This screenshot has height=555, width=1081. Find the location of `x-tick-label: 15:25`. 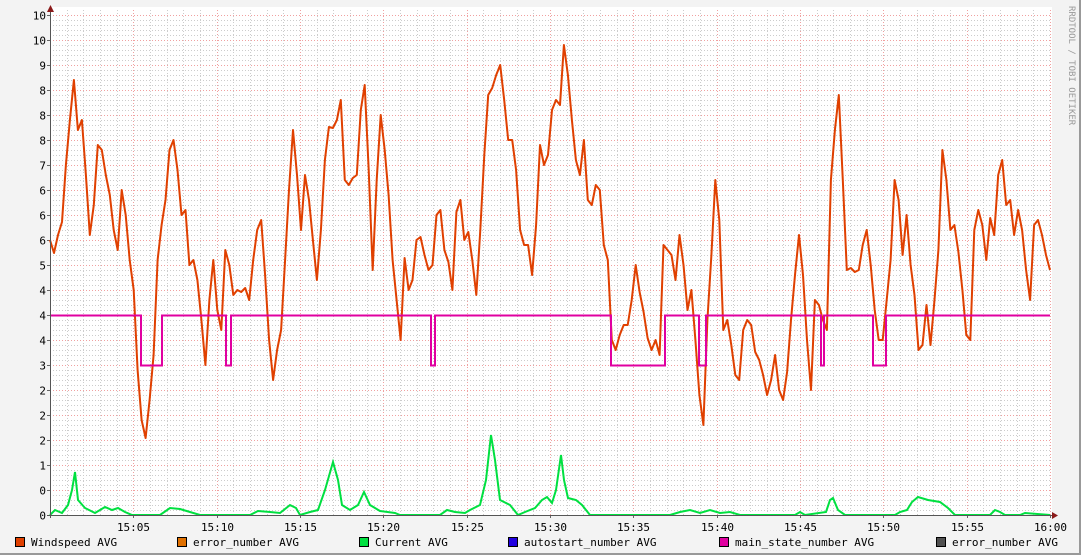

x-tick-label: 15:25 is located at coordinates (467, 527).